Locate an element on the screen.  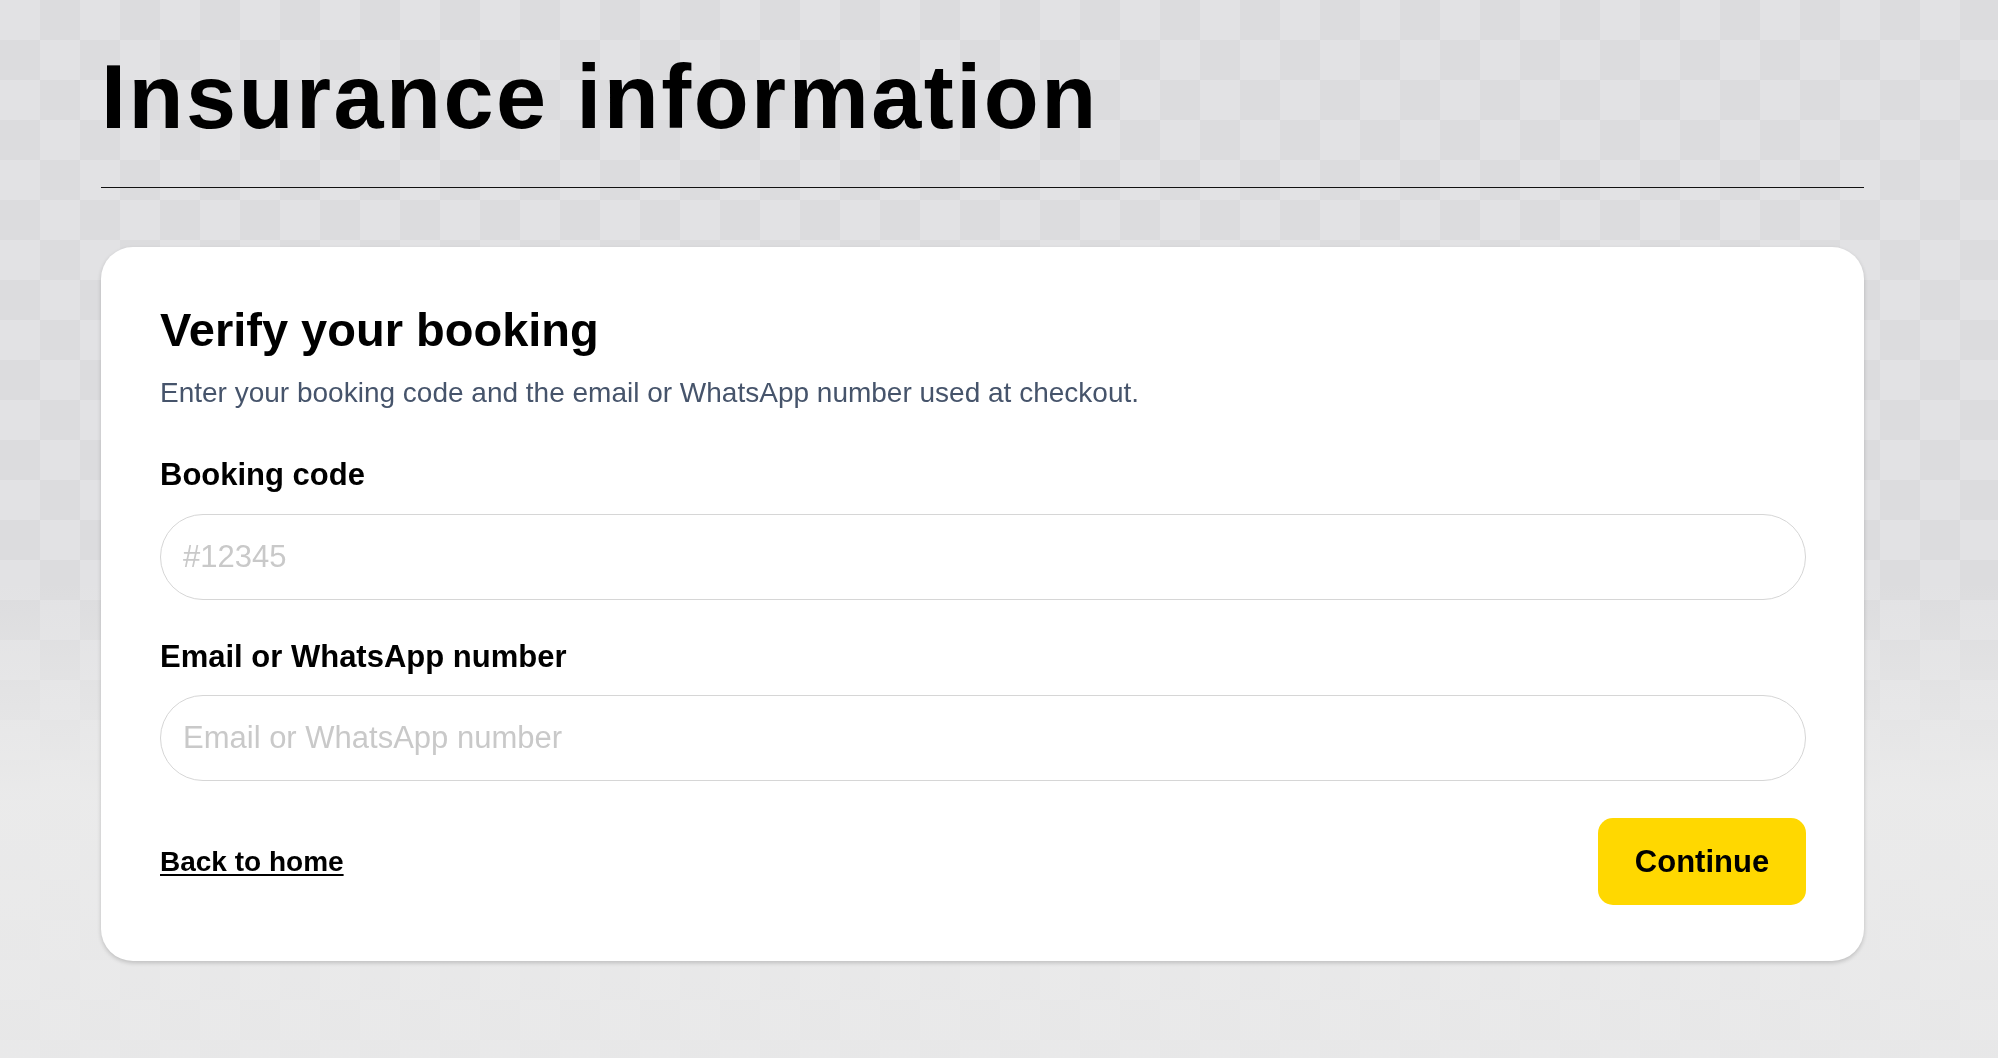
continue-button: Continue is located at coordinates (1702, 862).